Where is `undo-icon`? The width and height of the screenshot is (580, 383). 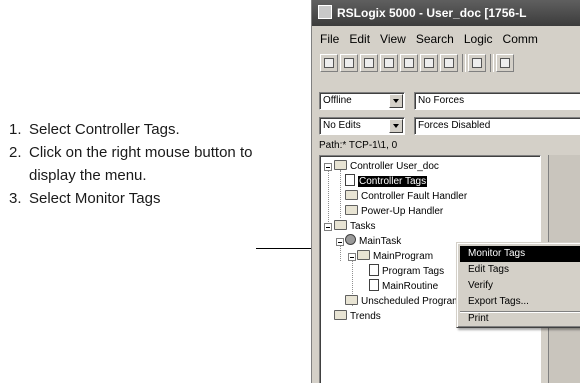
undo-icon is located at coordinates (449, 63).